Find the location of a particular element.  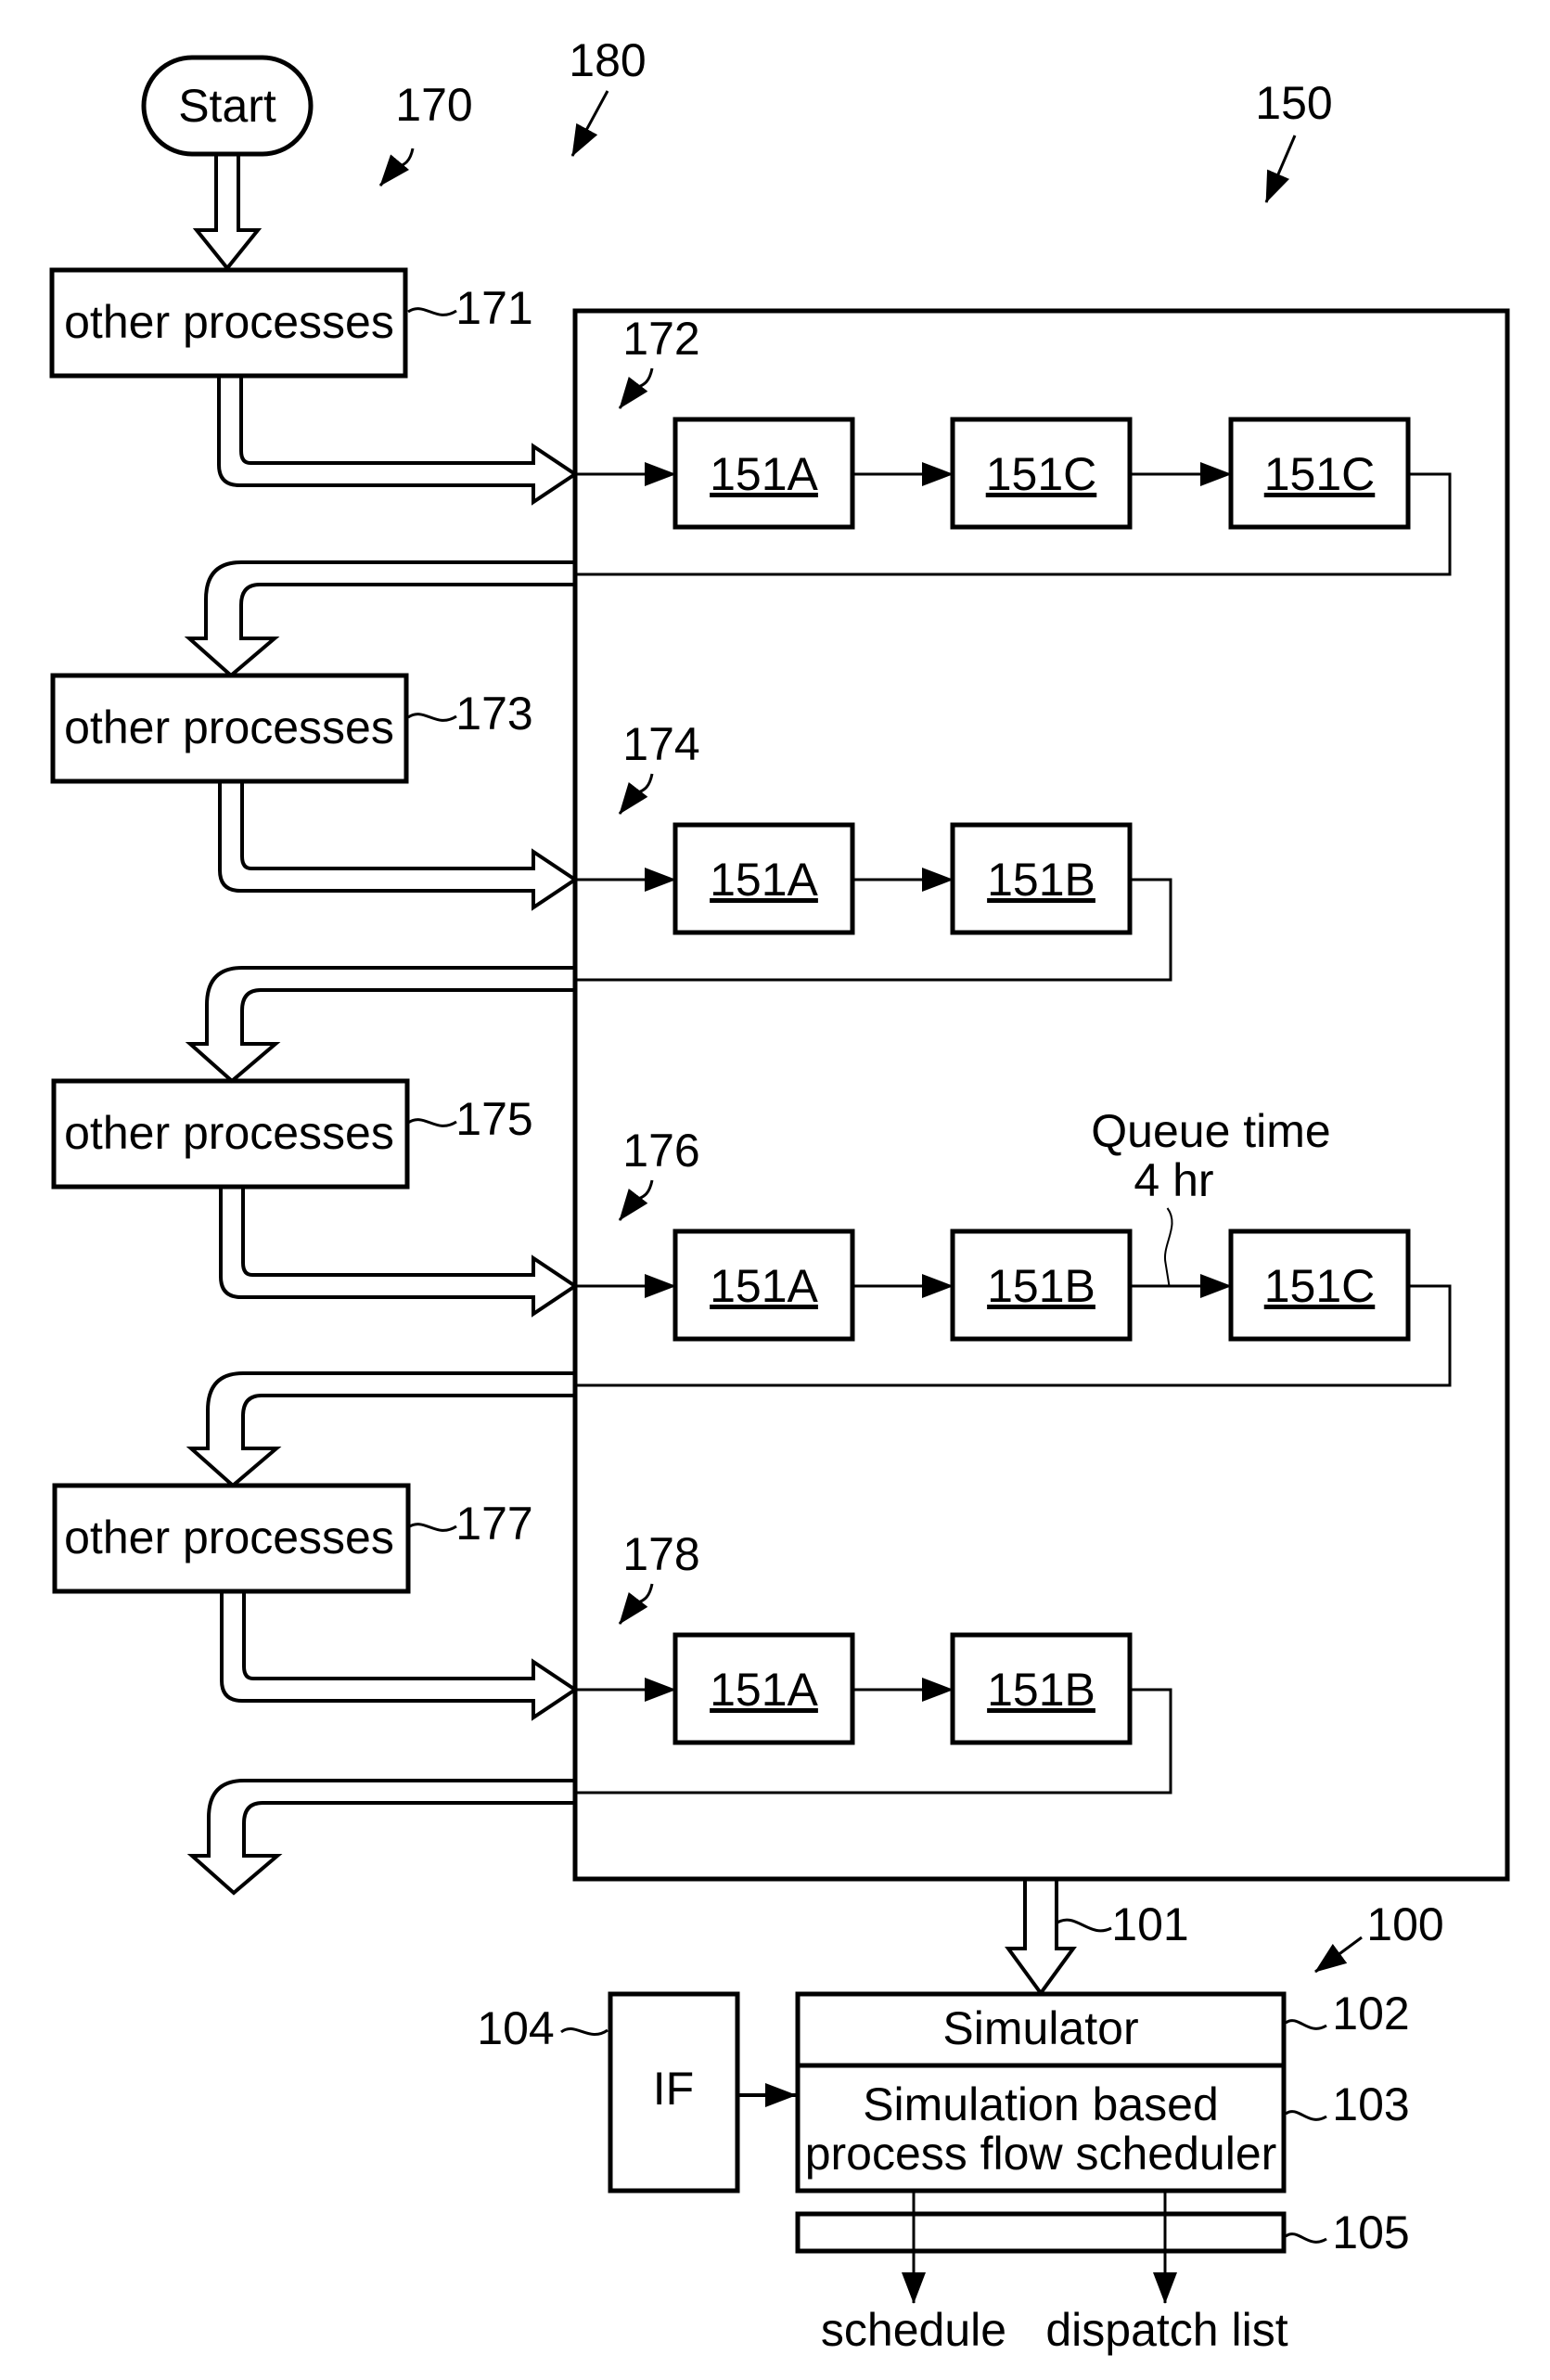

ref-label-180: 180 is located at coordinates (608, 60).